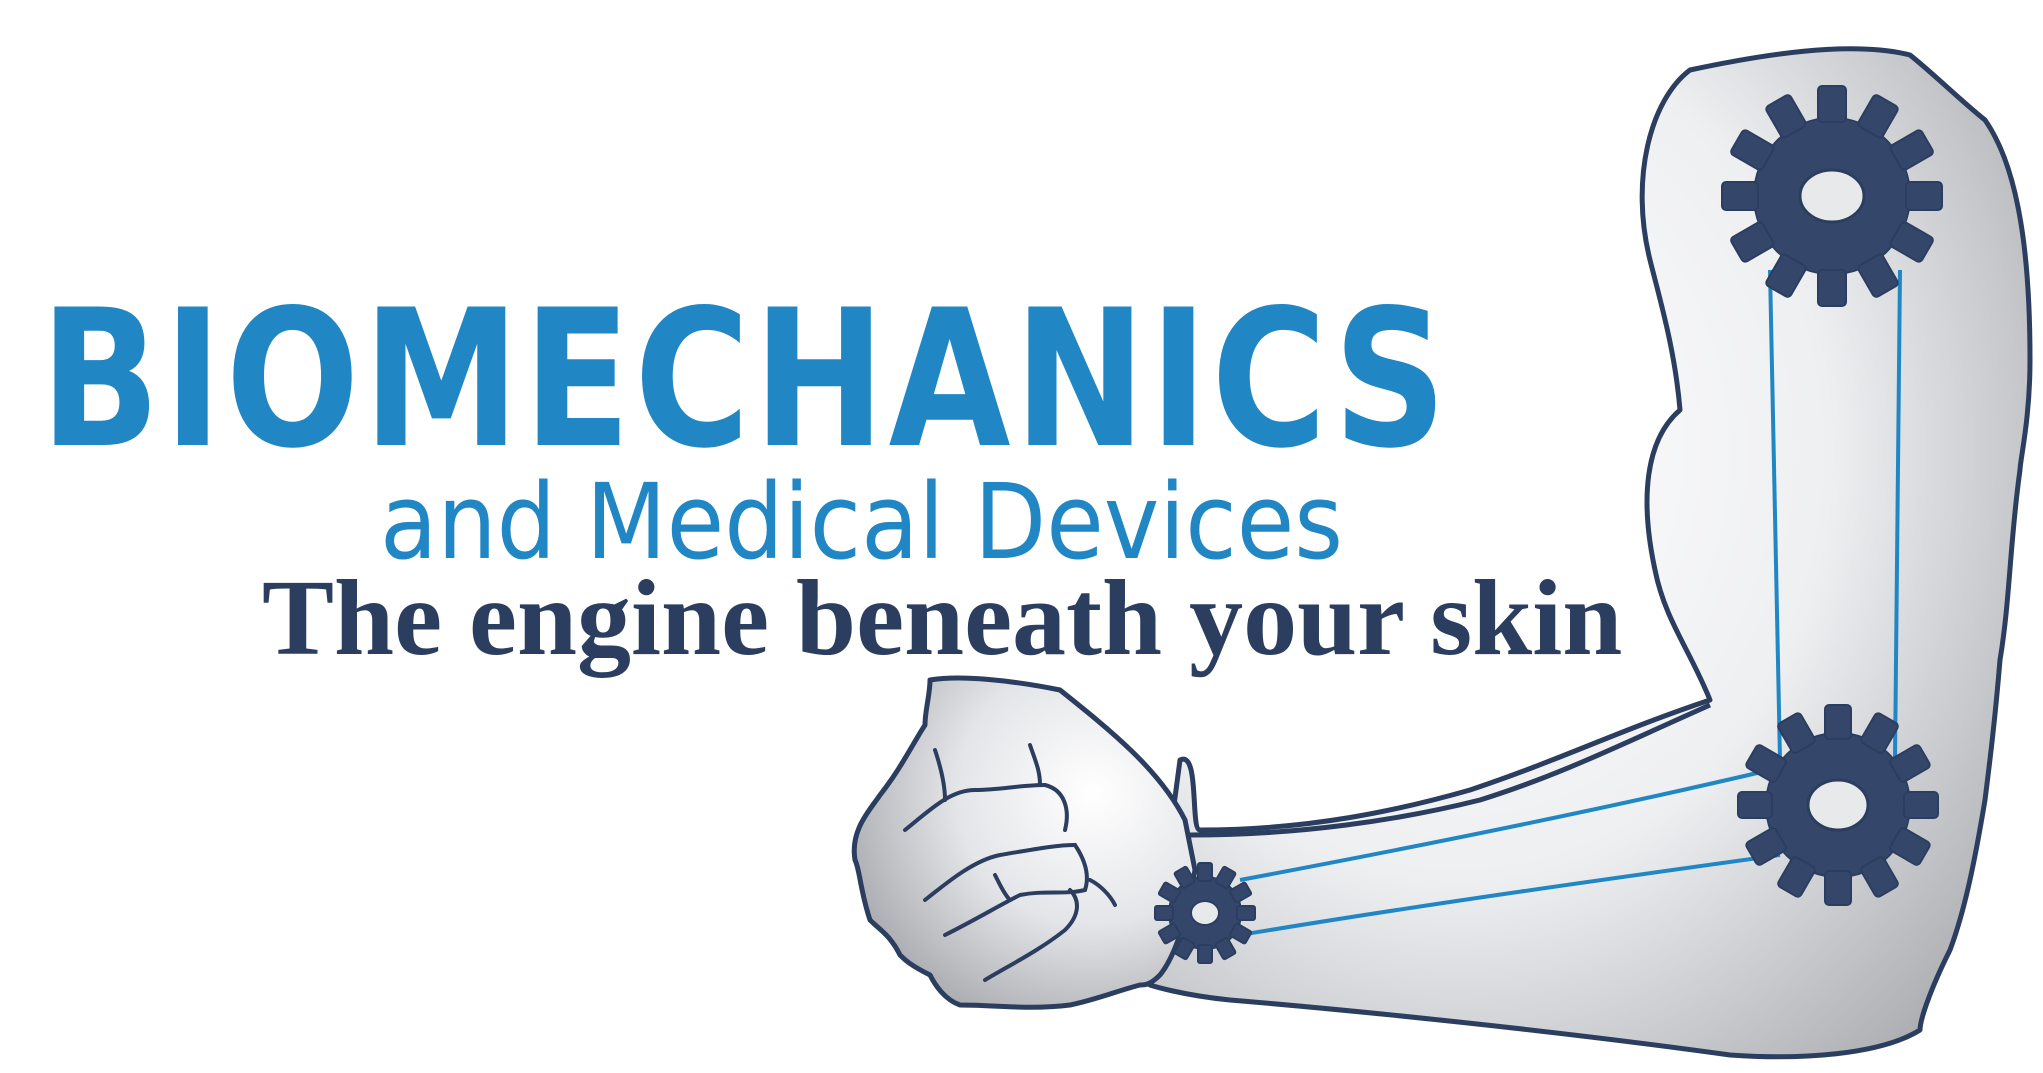 The image size is (2043, 1073). Describe the element at coordinates (745, 379) in the screenshot. I see `logo-title: BIOMECHANICS` at that location.